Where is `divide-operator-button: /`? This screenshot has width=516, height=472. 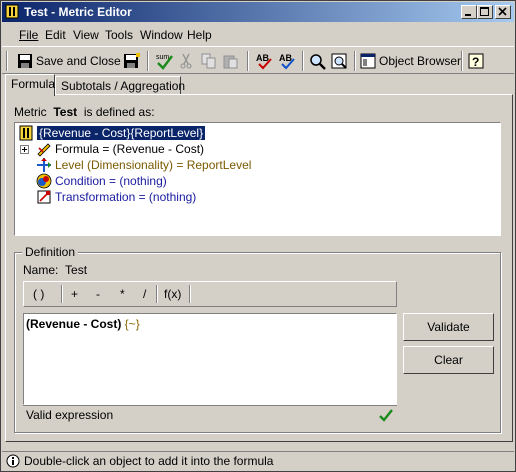 divide-operator-button: / is located at coordinates (144, 294).